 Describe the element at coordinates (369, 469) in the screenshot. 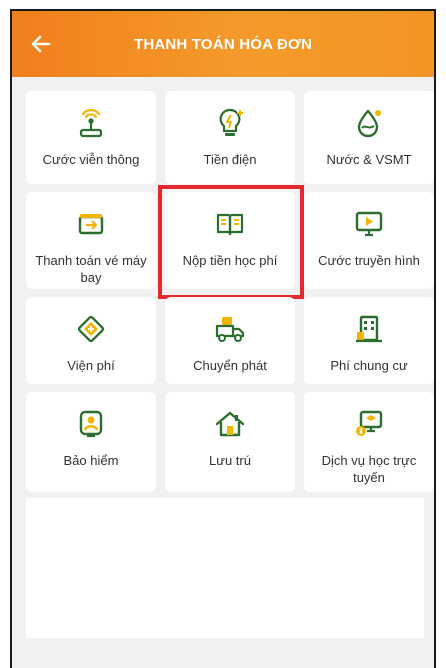

I see `service-label: Dịch vụ học trực tuyến` at that location.